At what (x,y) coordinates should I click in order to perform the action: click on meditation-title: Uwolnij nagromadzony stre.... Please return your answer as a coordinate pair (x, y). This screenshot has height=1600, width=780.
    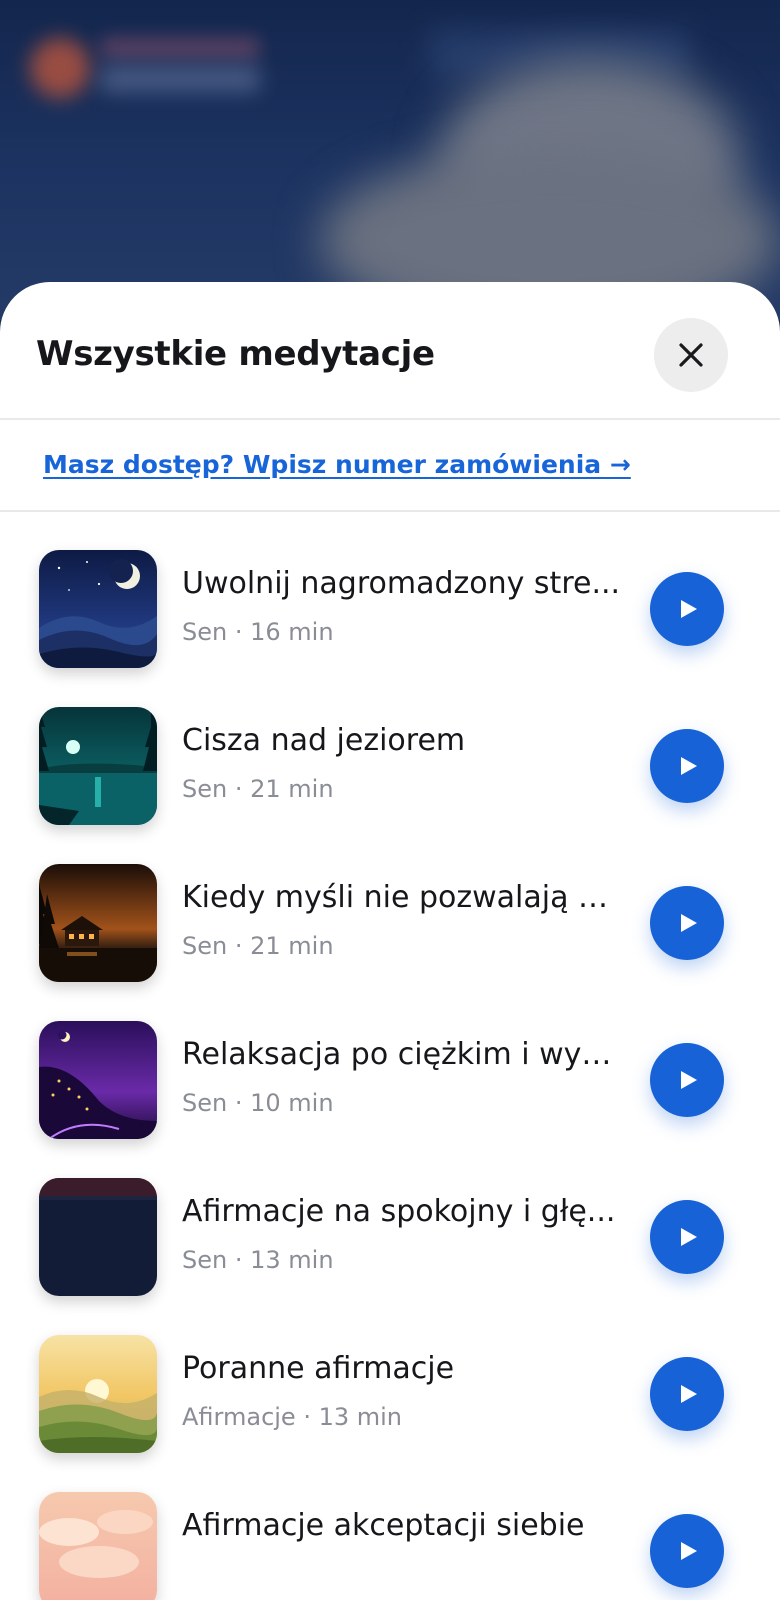
    Looking at the image, I should click on (401, 583).